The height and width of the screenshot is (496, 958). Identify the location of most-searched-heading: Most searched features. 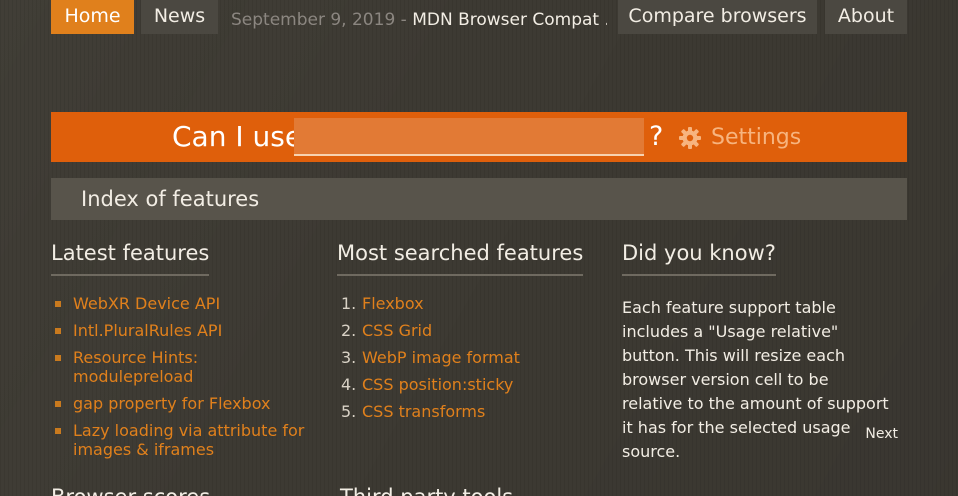
(460, 257).